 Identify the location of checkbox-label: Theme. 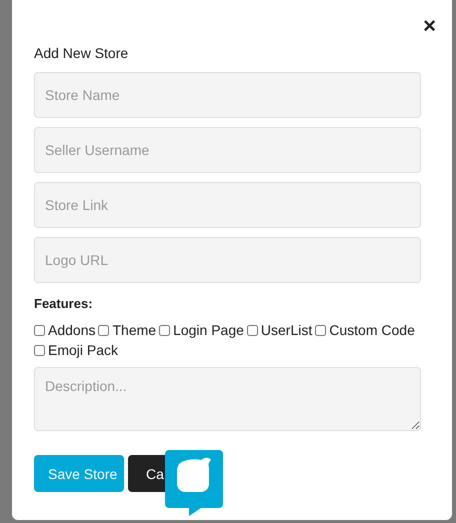
(134, 330).